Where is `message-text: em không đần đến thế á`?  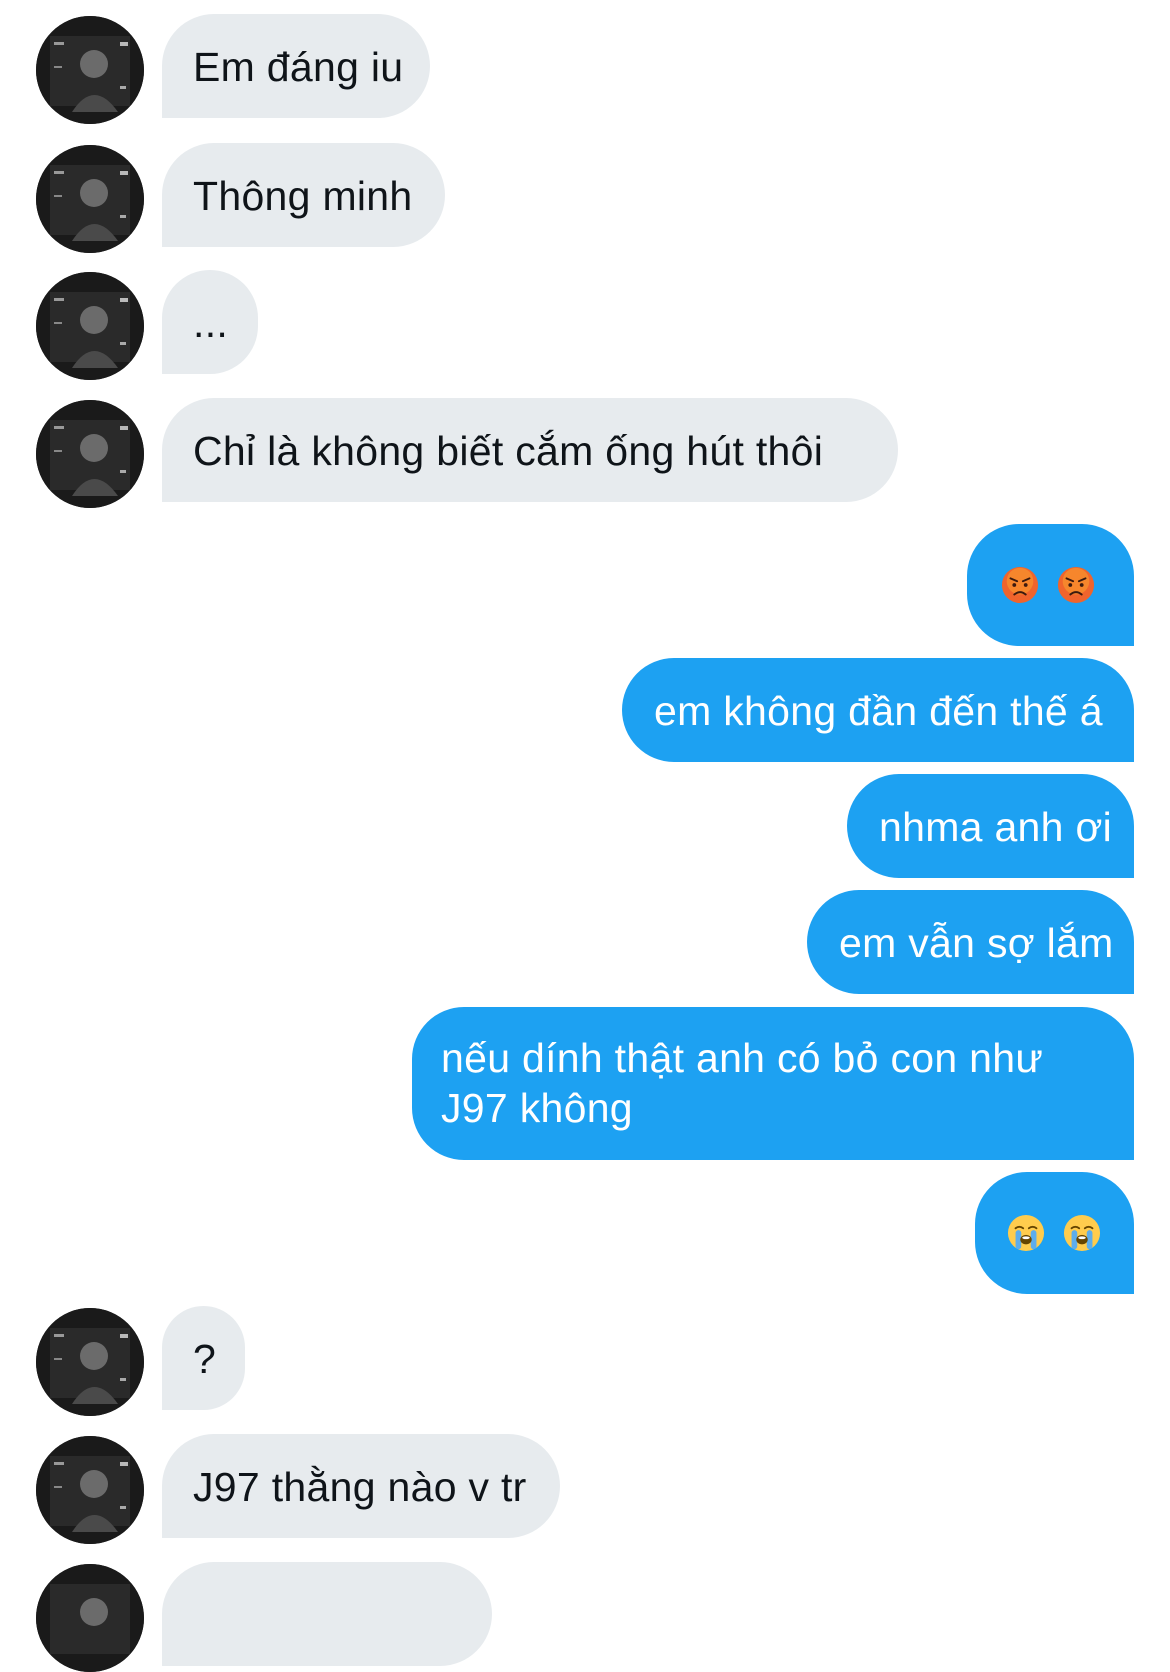 message-text: em không đần đến thế á is located at coordinates (878, 711).